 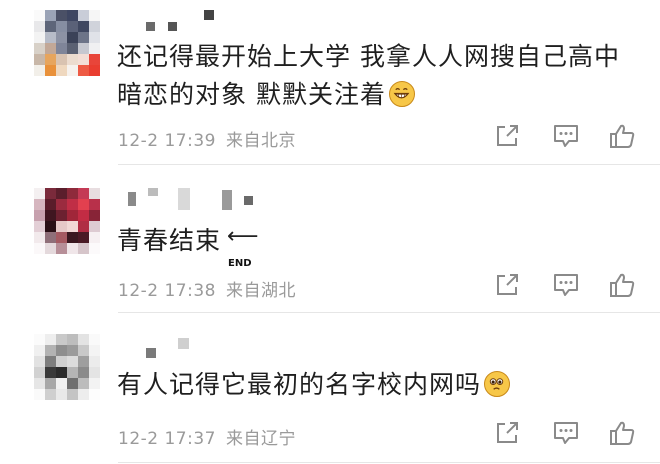 What do you see at coordinates (497, 384) in the screenshot?
I see `worried-face-icon` at bounding box center [497, 384].